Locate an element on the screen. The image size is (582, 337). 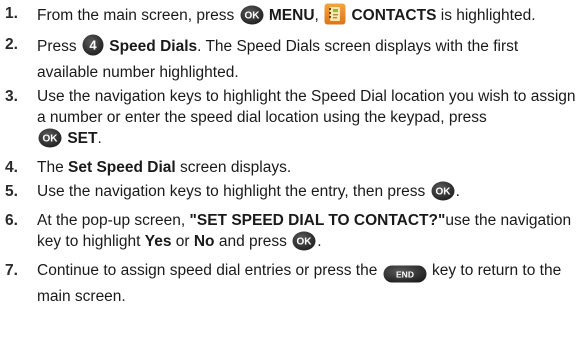
step-text: and press is located at coordinates (253, 241).